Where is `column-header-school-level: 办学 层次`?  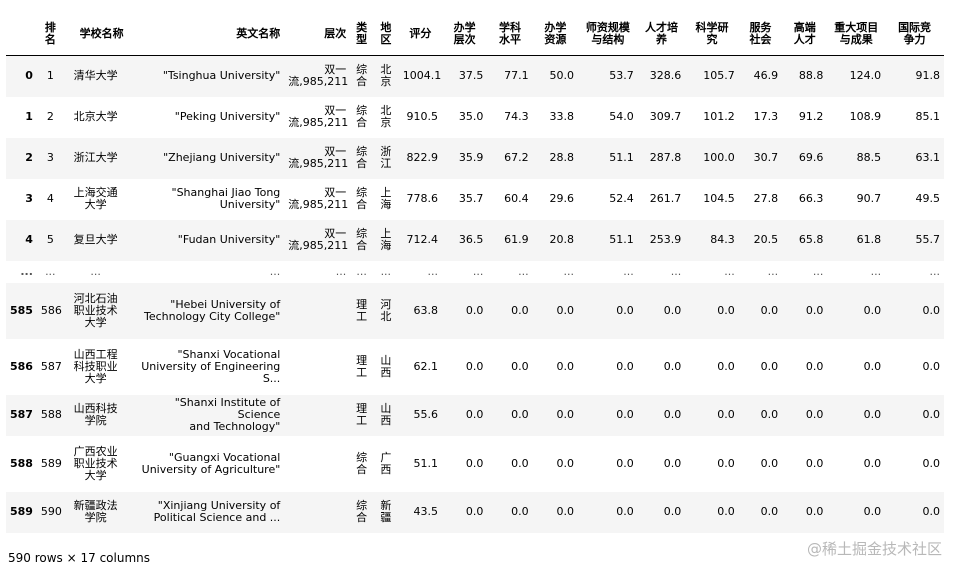
column-header-school-level: 办学 层次 is located at coordinates (464, 34).